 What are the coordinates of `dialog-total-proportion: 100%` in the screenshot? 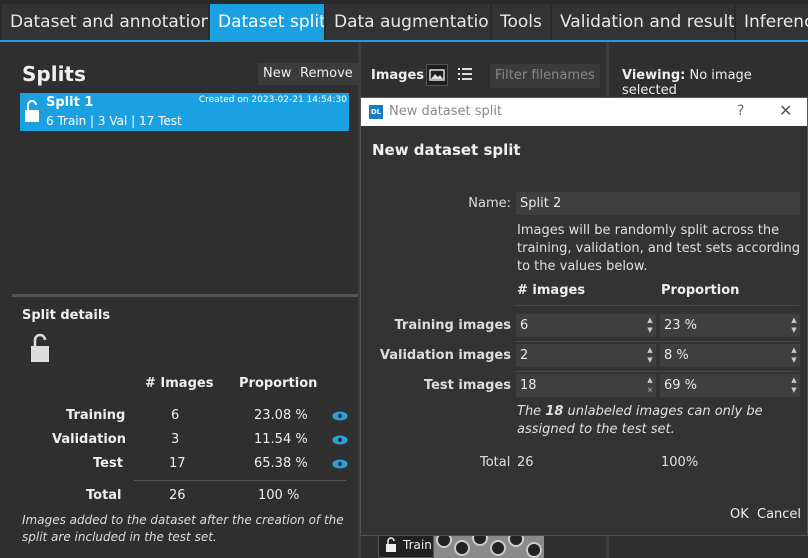 It's located at (680, 462).